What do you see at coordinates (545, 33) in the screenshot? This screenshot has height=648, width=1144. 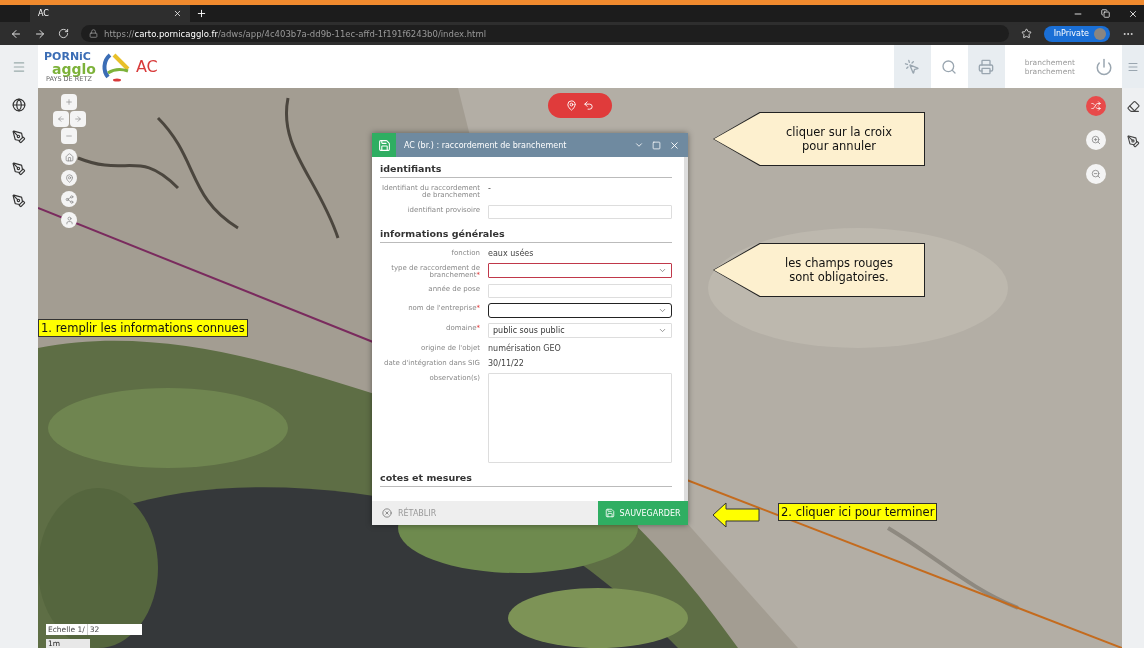 I see `address-field: https://carto.pornicagglo.fr/adws/app/4c403b7a-dd9b-11ec-affd-1f191f6243b0/index.html` at bounding box center [545, 33].